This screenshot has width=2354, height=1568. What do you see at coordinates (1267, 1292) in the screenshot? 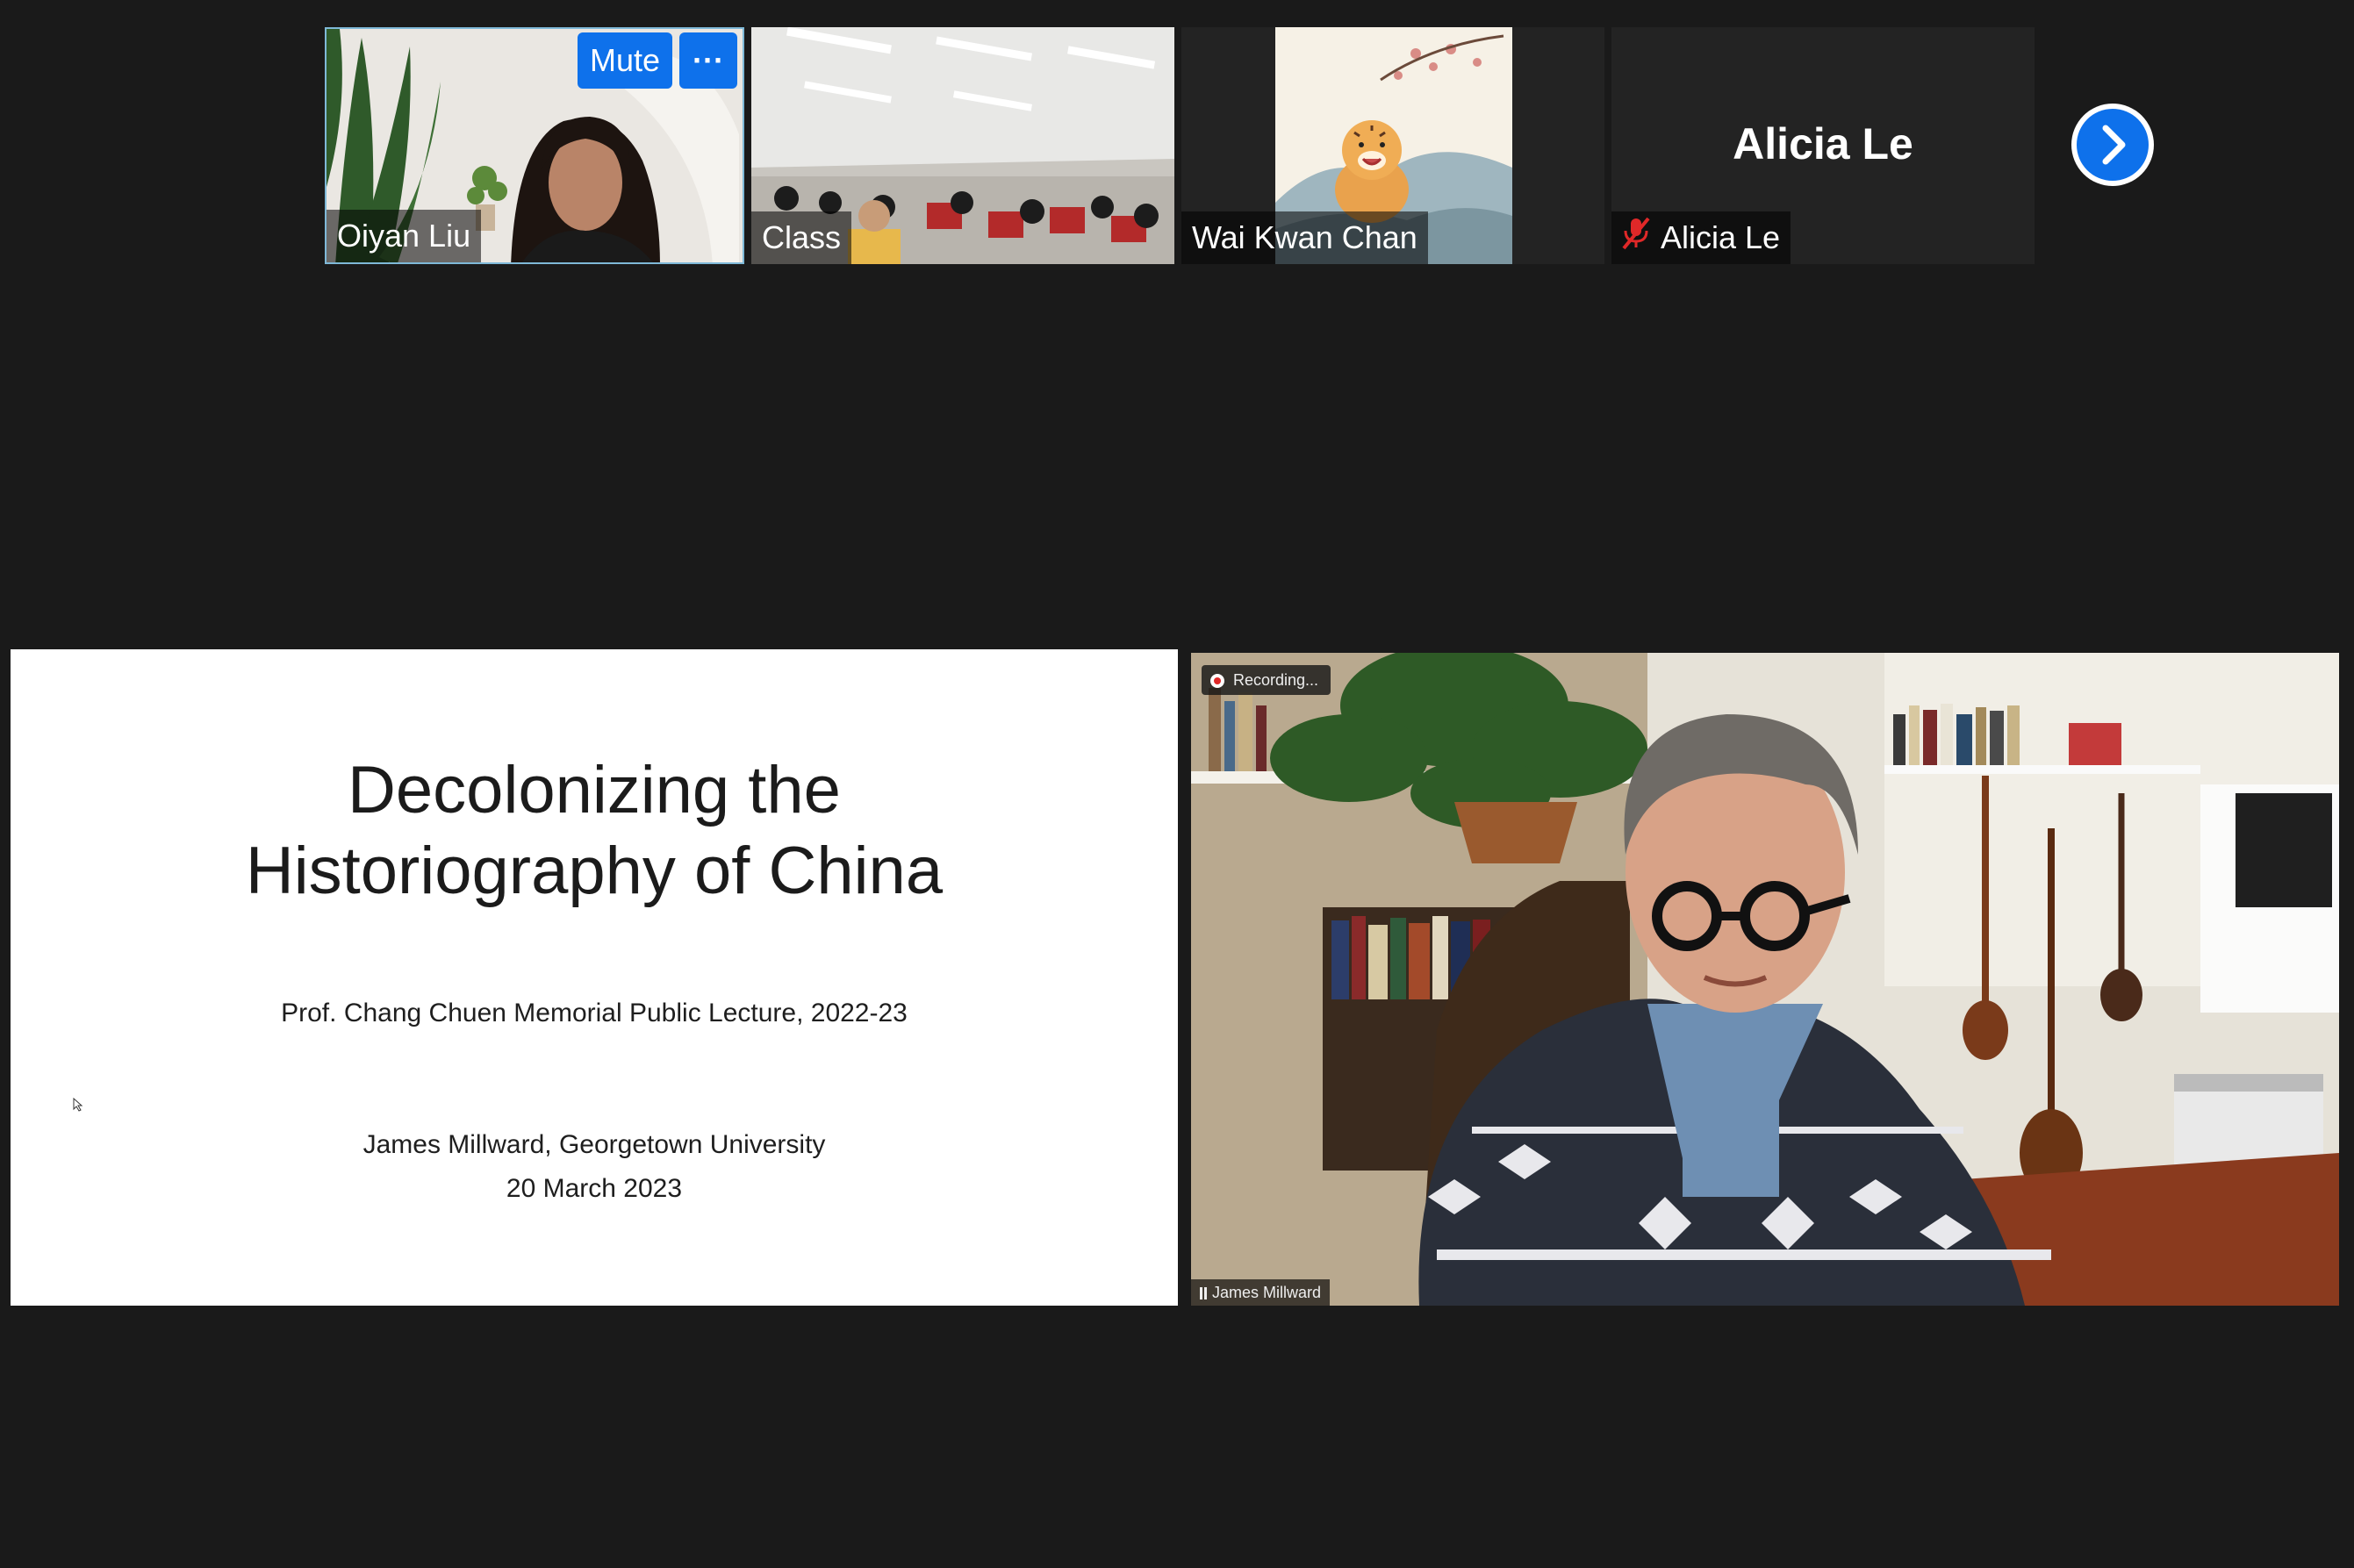
I see `speaker-name: James Millward` at bounding box center [1267, 1292].